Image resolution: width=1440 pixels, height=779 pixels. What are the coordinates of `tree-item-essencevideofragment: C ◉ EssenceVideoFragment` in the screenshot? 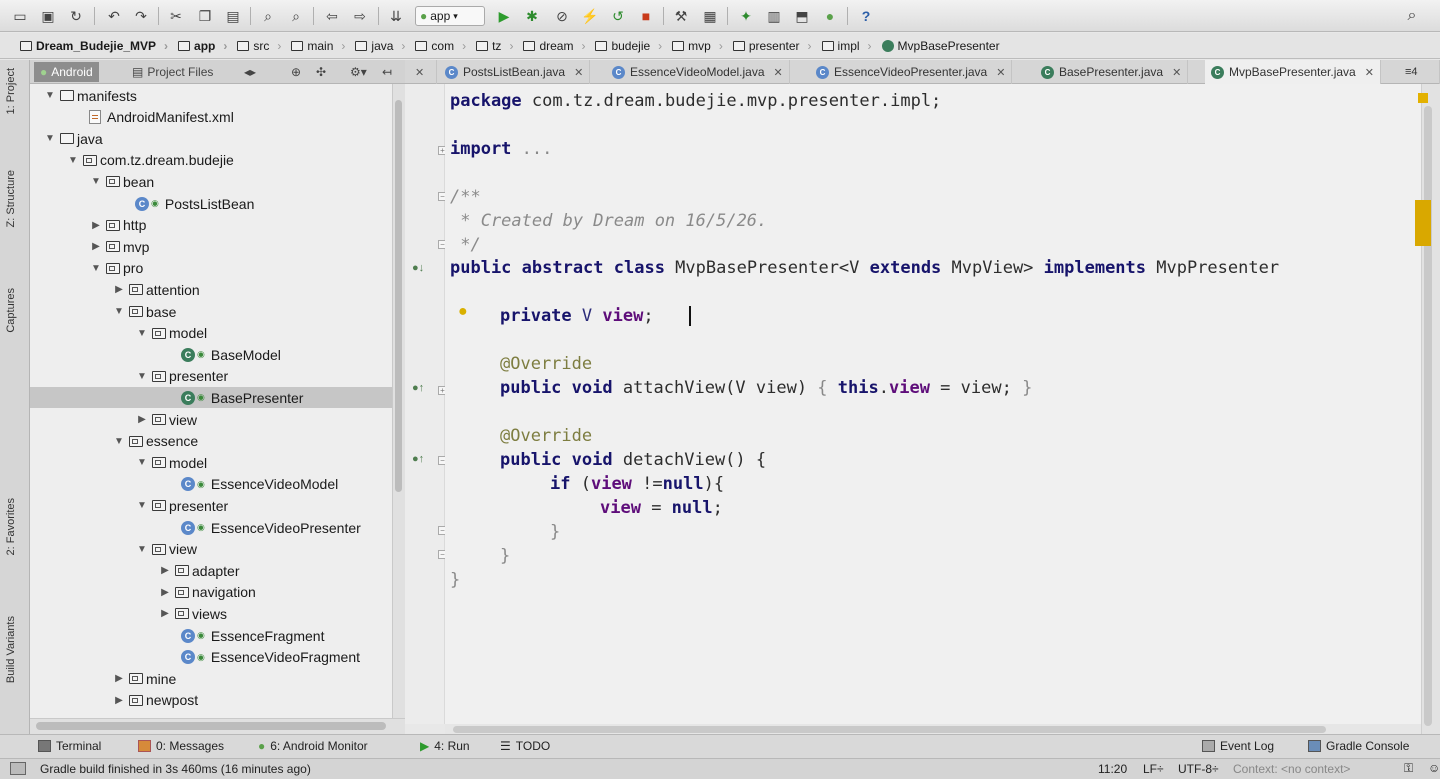 It's located at (211, 657).